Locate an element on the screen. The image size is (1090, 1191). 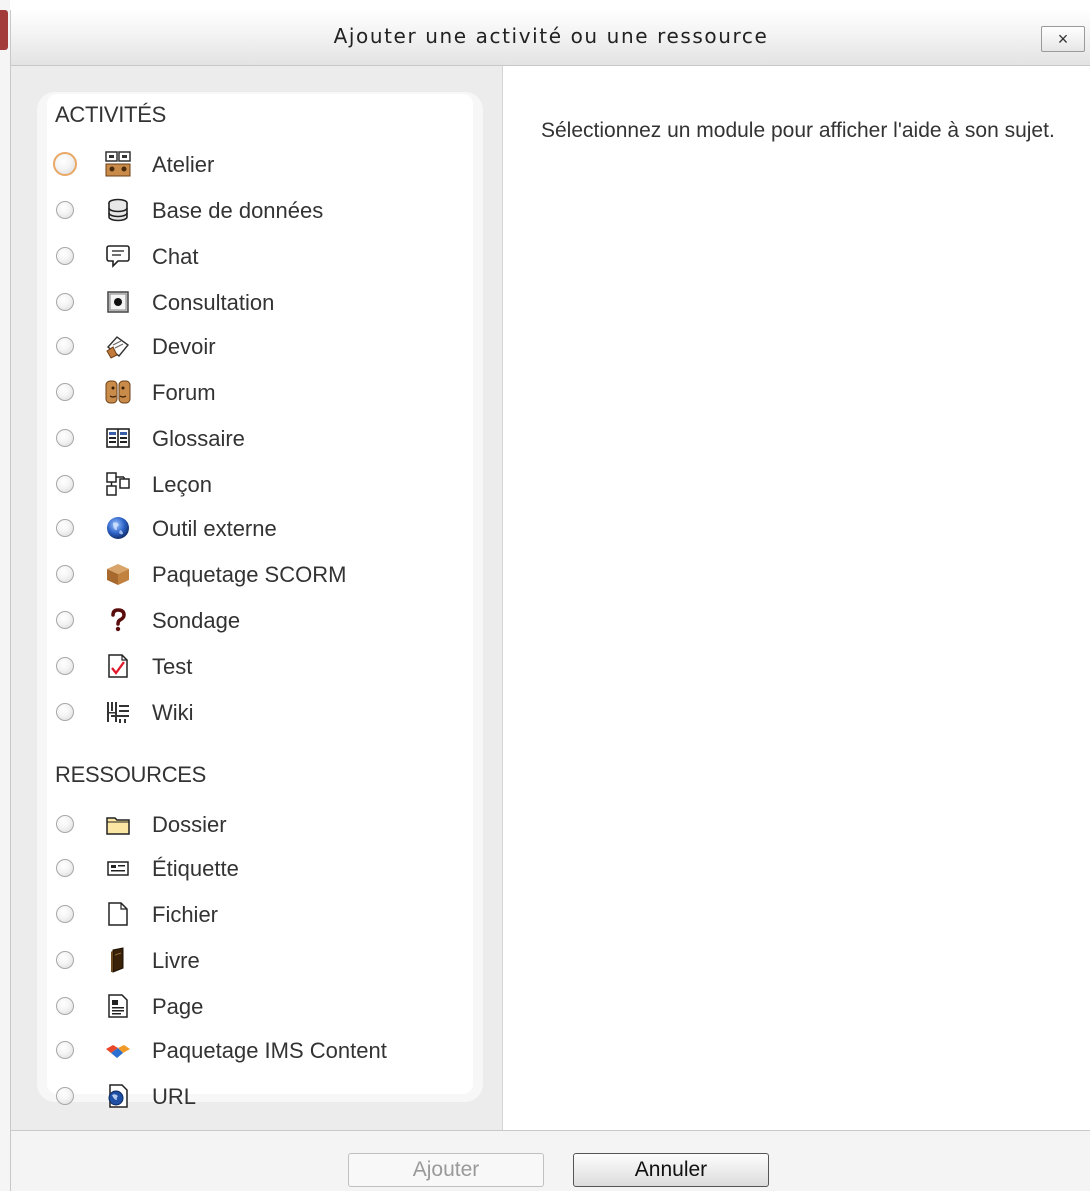
close-icon: × is located at coordinates (1063, 39).